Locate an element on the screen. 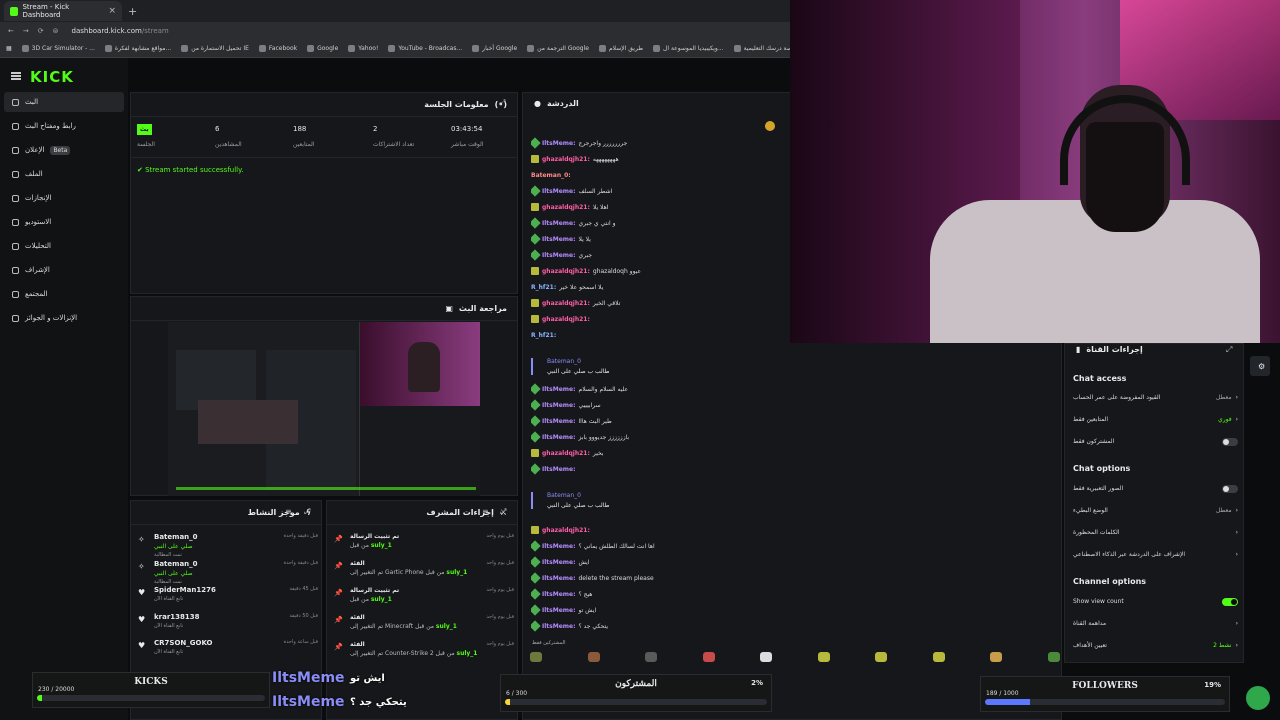 The width and height of the screenshot is (1280, 720). forward-icon: → is located at coordinates (26, 31).